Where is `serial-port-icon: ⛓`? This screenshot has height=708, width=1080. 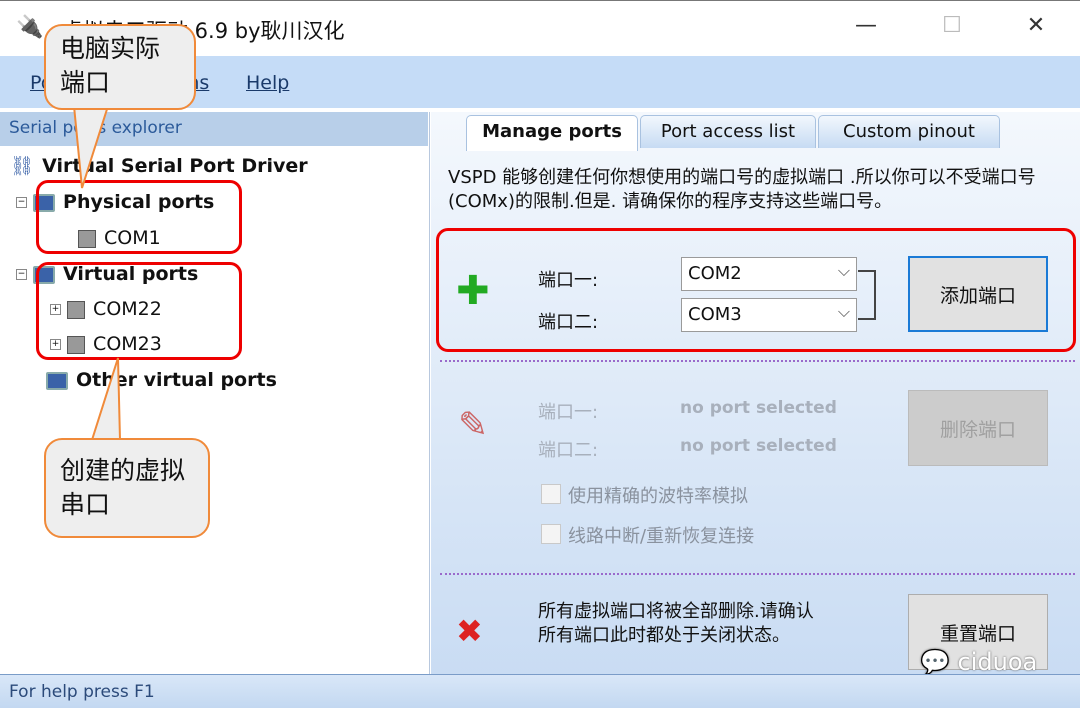
serial-port-icon: ⛓ is located at coordinates (22, 166).